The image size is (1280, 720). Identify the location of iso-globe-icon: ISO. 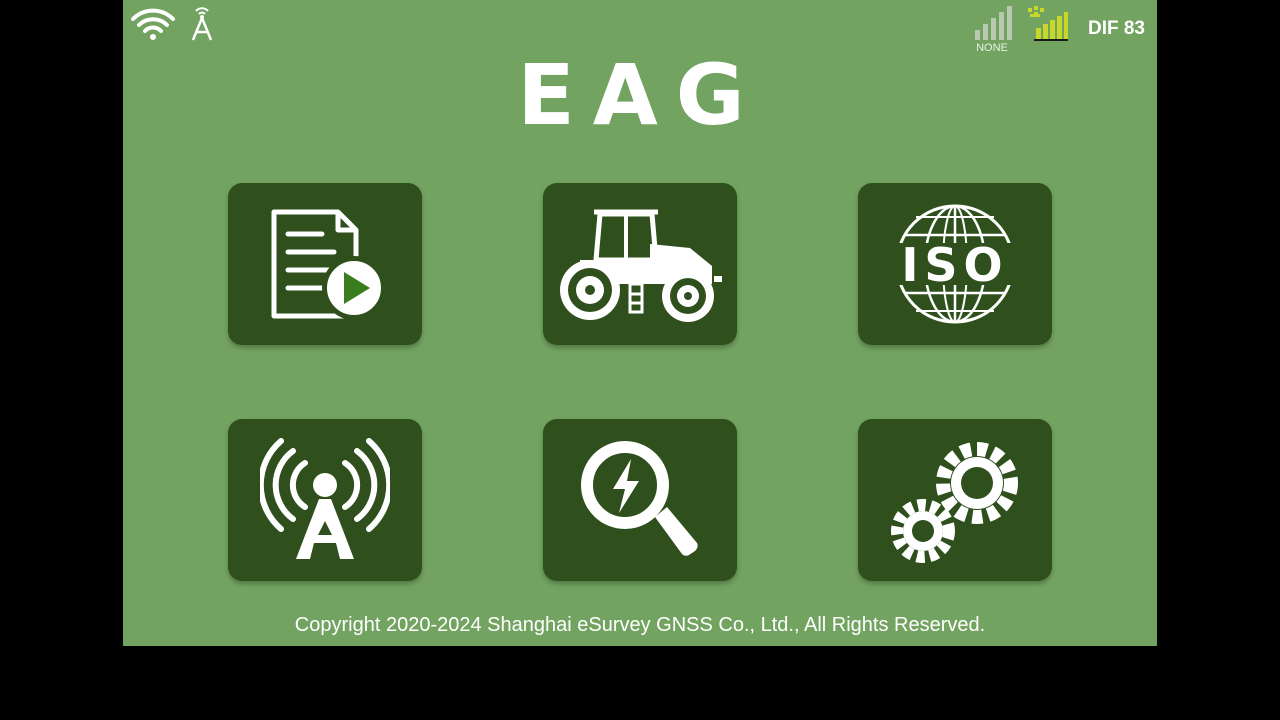
(955, 264).